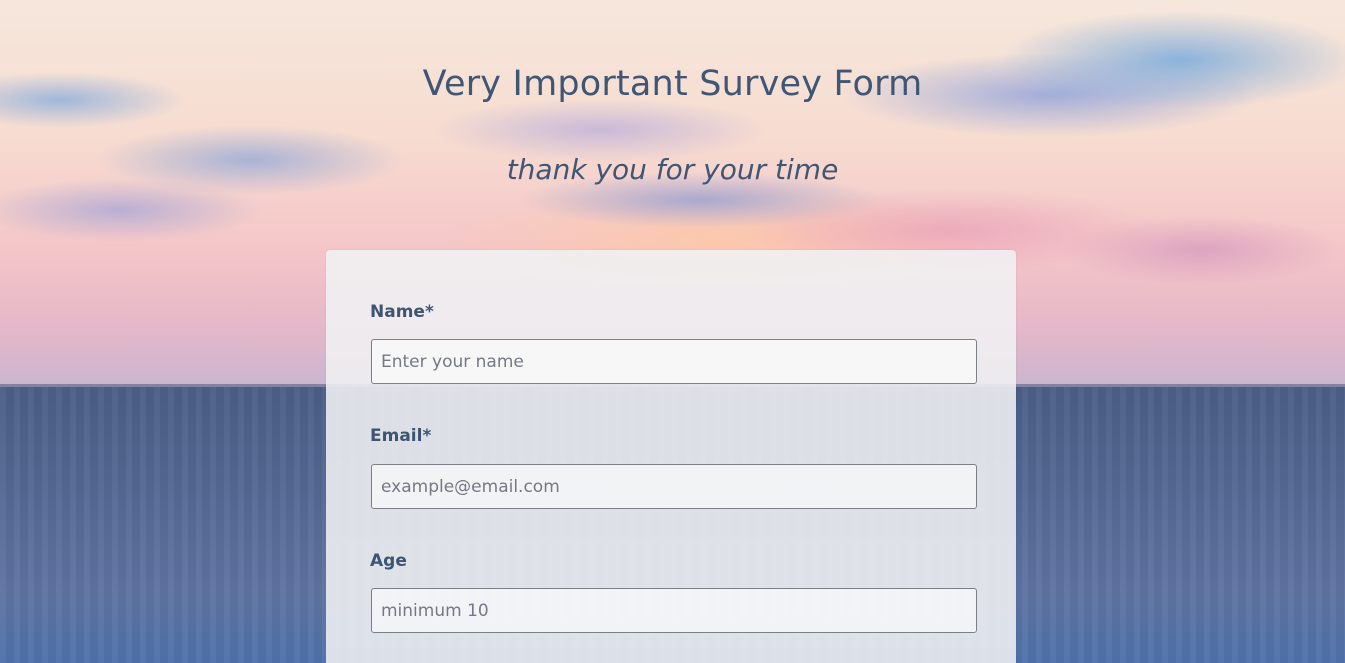  Describe the element at coordinates (674, 486) in the screenshot. I see `email-input` at that location.